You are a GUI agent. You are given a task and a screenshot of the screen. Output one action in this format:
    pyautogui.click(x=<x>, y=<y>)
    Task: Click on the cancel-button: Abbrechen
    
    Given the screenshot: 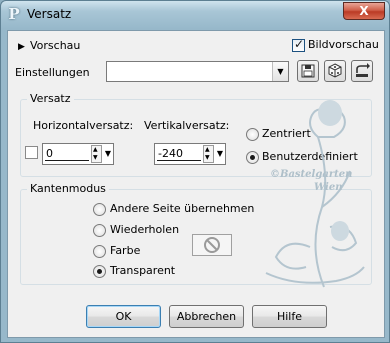 What is the action you would take?
    pyautogui.click(x=206, y=316)
    